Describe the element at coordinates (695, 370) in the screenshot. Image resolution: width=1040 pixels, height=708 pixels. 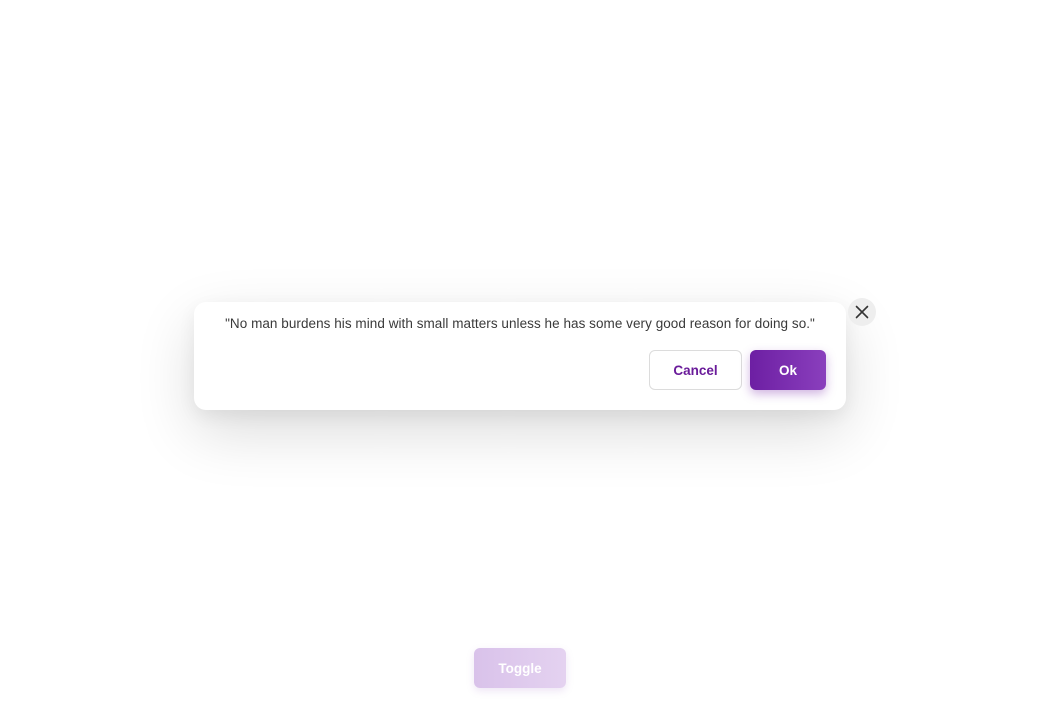
I see `cancel-button: Cancel` at that location.